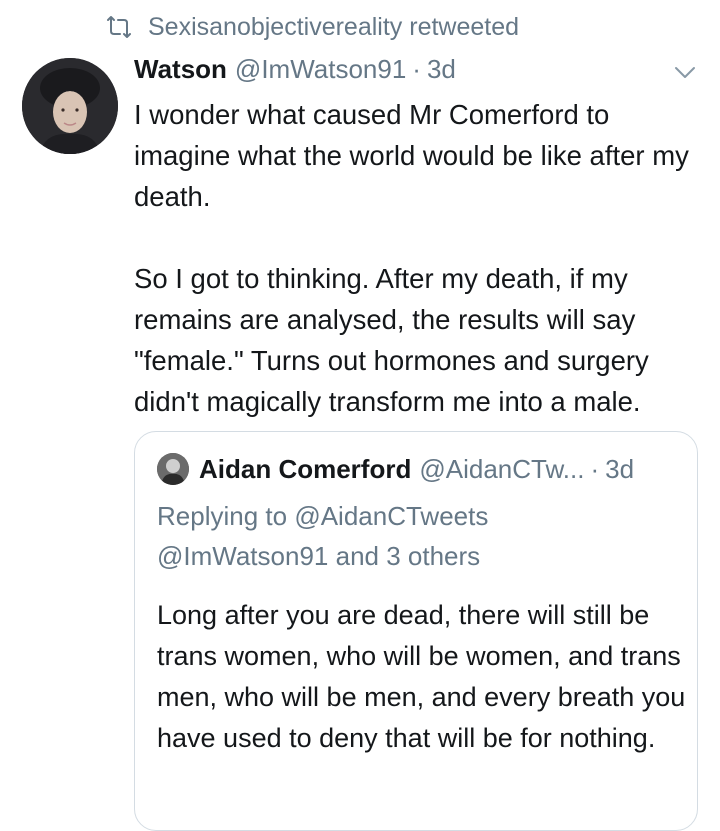 This screenshot has height=831, width=720. Describe the element at coordinates (242, 556) in the screenshot. I see `replying-handle-2: @ImWatson91` at that location.